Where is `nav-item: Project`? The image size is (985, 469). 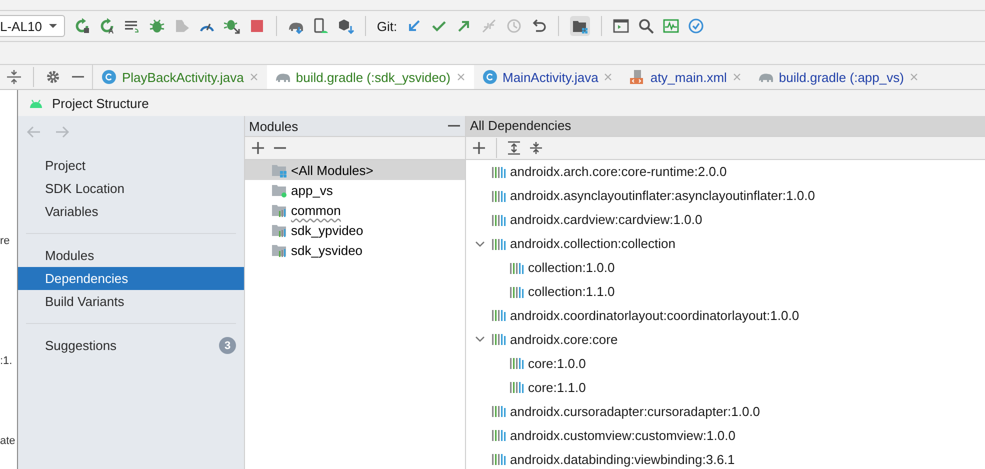 nav-item: Project is located at coordinates (131, 165).